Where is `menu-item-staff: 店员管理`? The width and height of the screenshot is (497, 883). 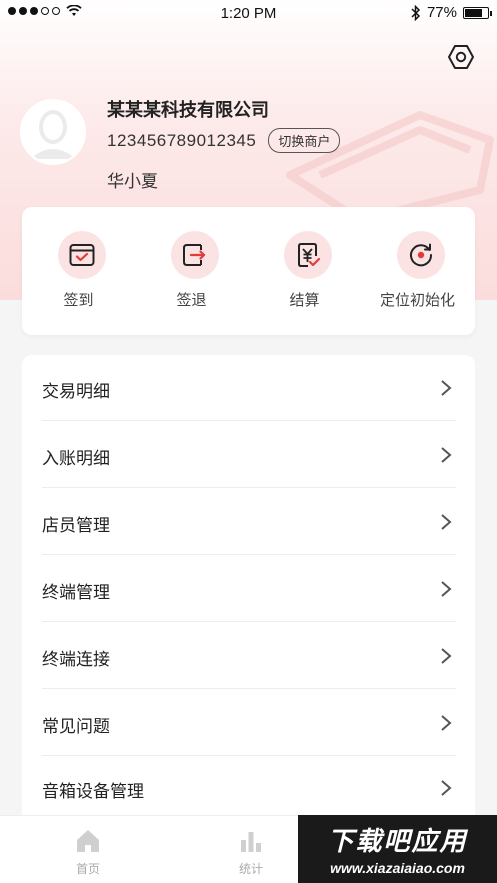 menu-item-staff: 店员管理 is located at coordinates (249, 522).